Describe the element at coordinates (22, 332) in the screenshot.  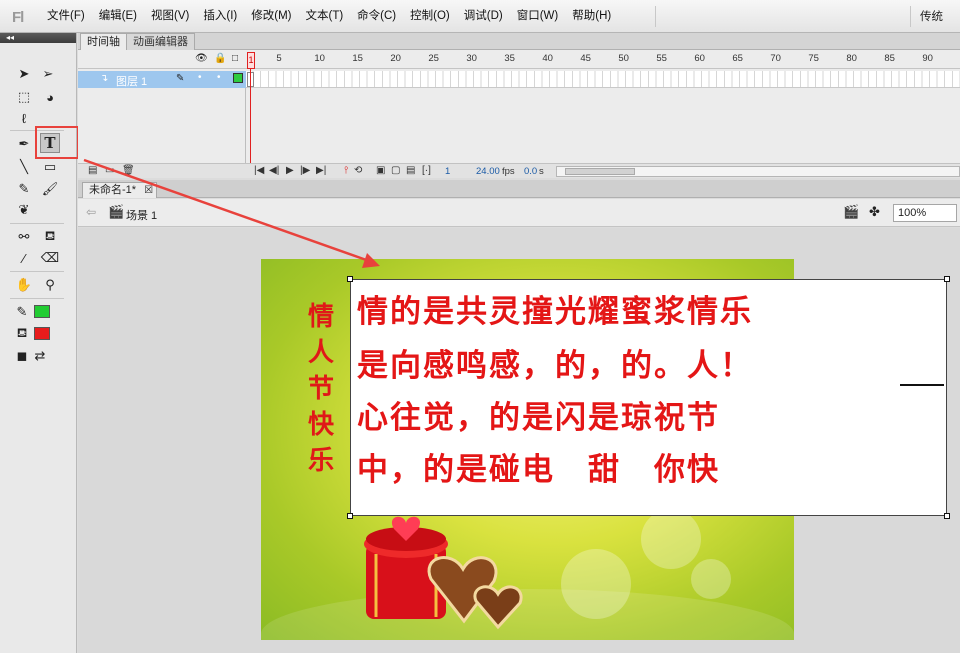
I see `fill-color-icon: ⛾` at that location.